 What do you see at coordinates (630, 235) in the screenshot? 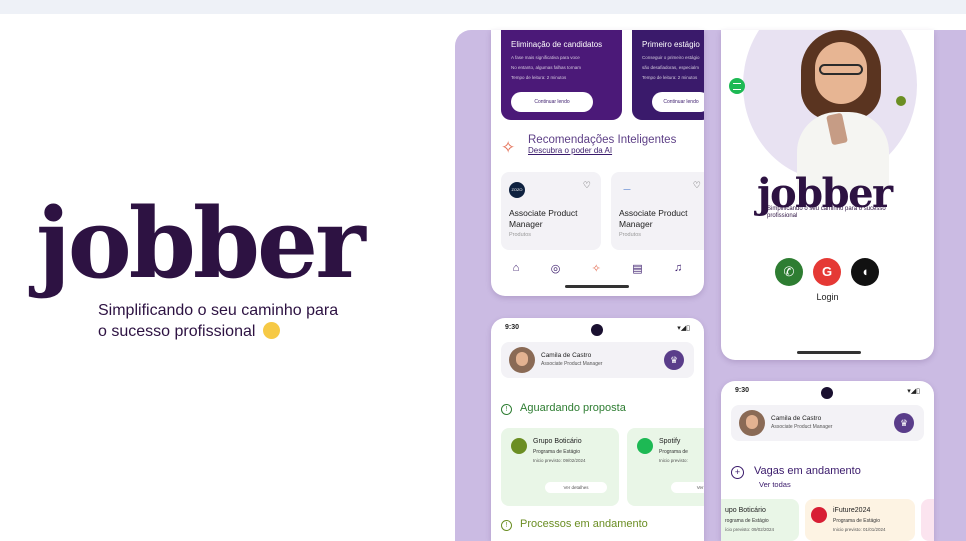
I see `job-area: Produtos` at bounding box center [630, 235].